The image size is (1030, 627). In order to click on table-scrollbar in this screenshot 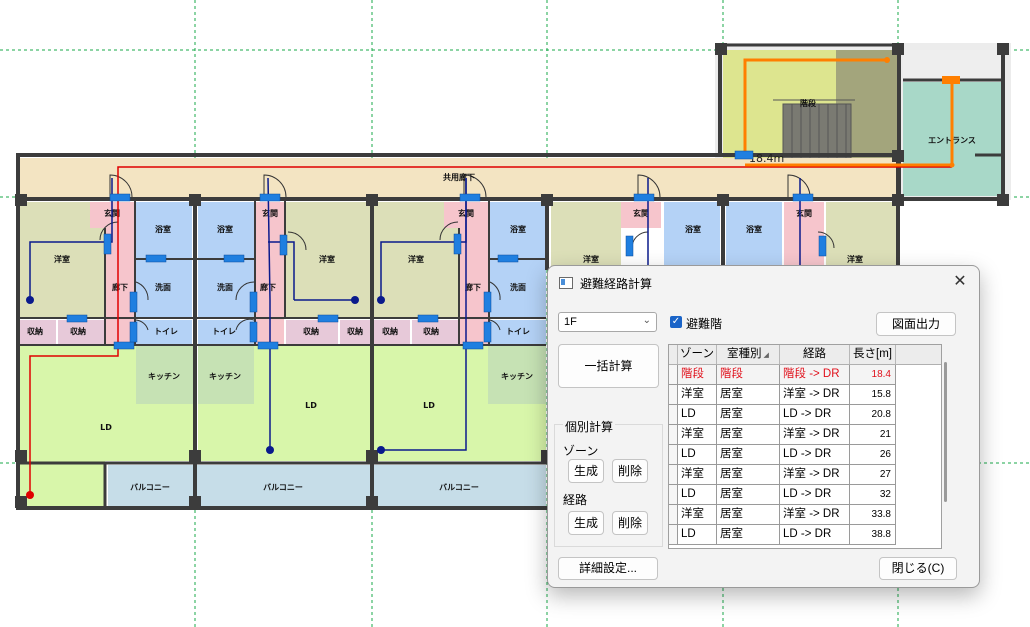, I will do `click(945, 432)`.